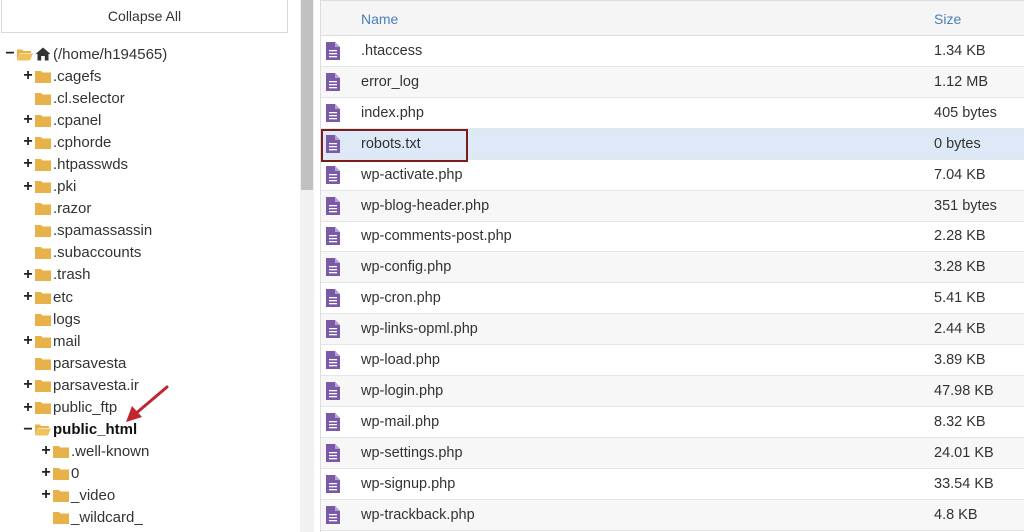  Describe the element at coordinates (75, 473) in the screenshot. I see `tree-item-label: 0` at that location.